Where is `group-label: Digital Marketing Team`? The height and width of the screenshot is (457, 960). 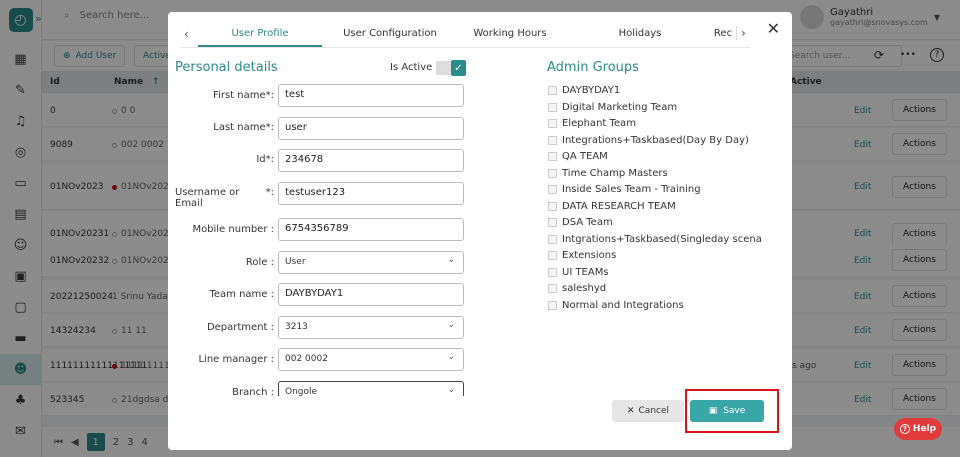 group-label: Digital Marketing Team is located at coordinates (620, 107).